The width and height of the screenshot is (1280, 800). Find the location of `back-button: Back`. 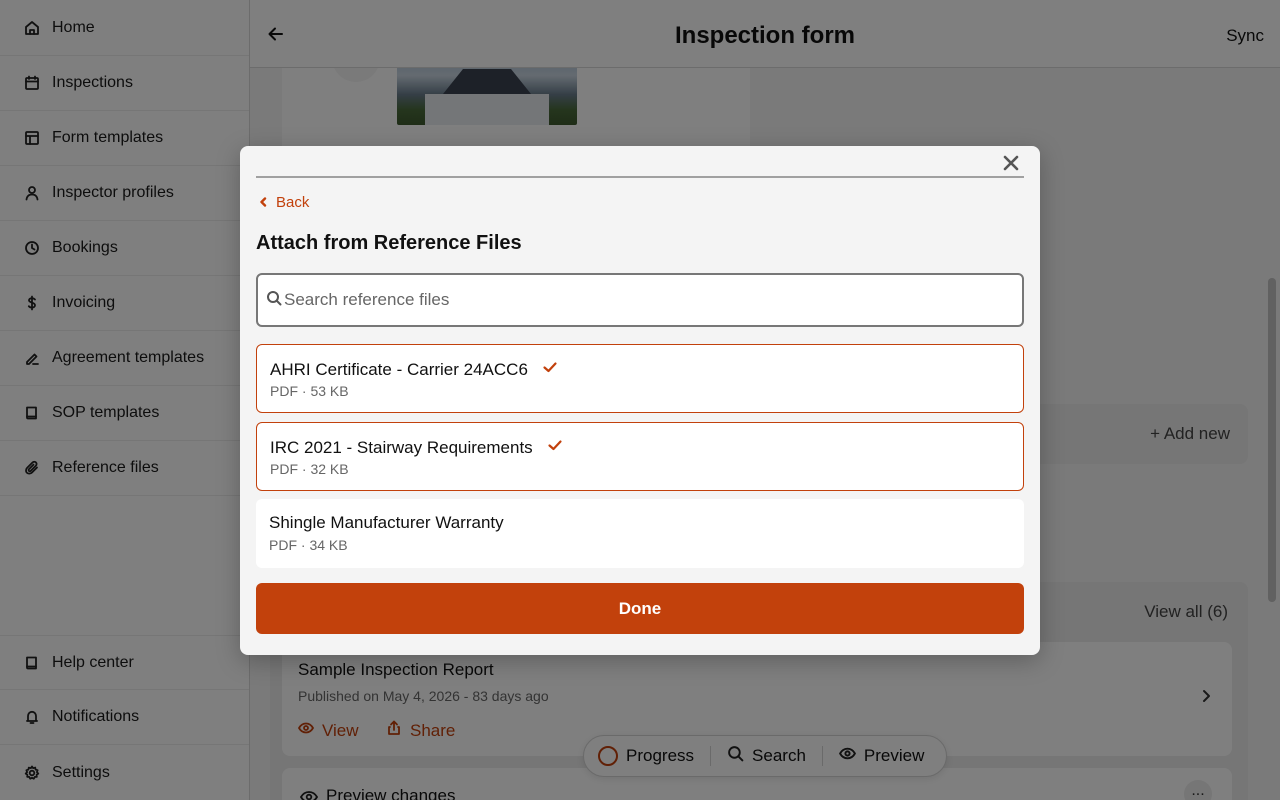

back-button: Back is located at coordinates (283, 202).